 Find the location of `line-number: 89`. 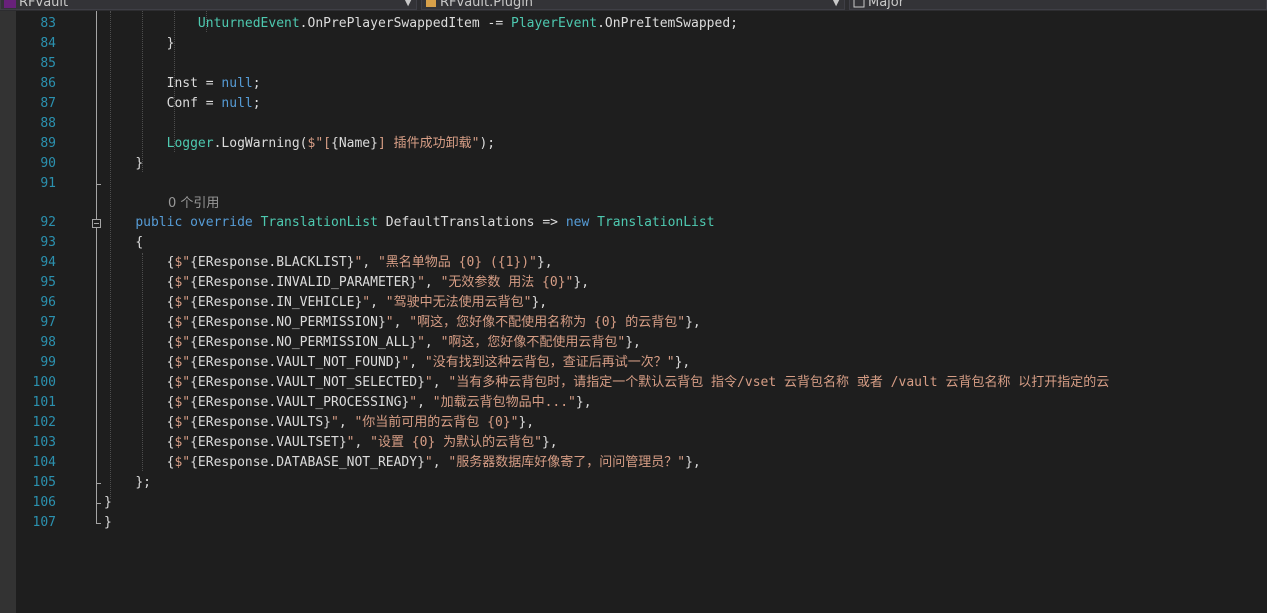

line-number: 89 is located at coordinates (48, 143).